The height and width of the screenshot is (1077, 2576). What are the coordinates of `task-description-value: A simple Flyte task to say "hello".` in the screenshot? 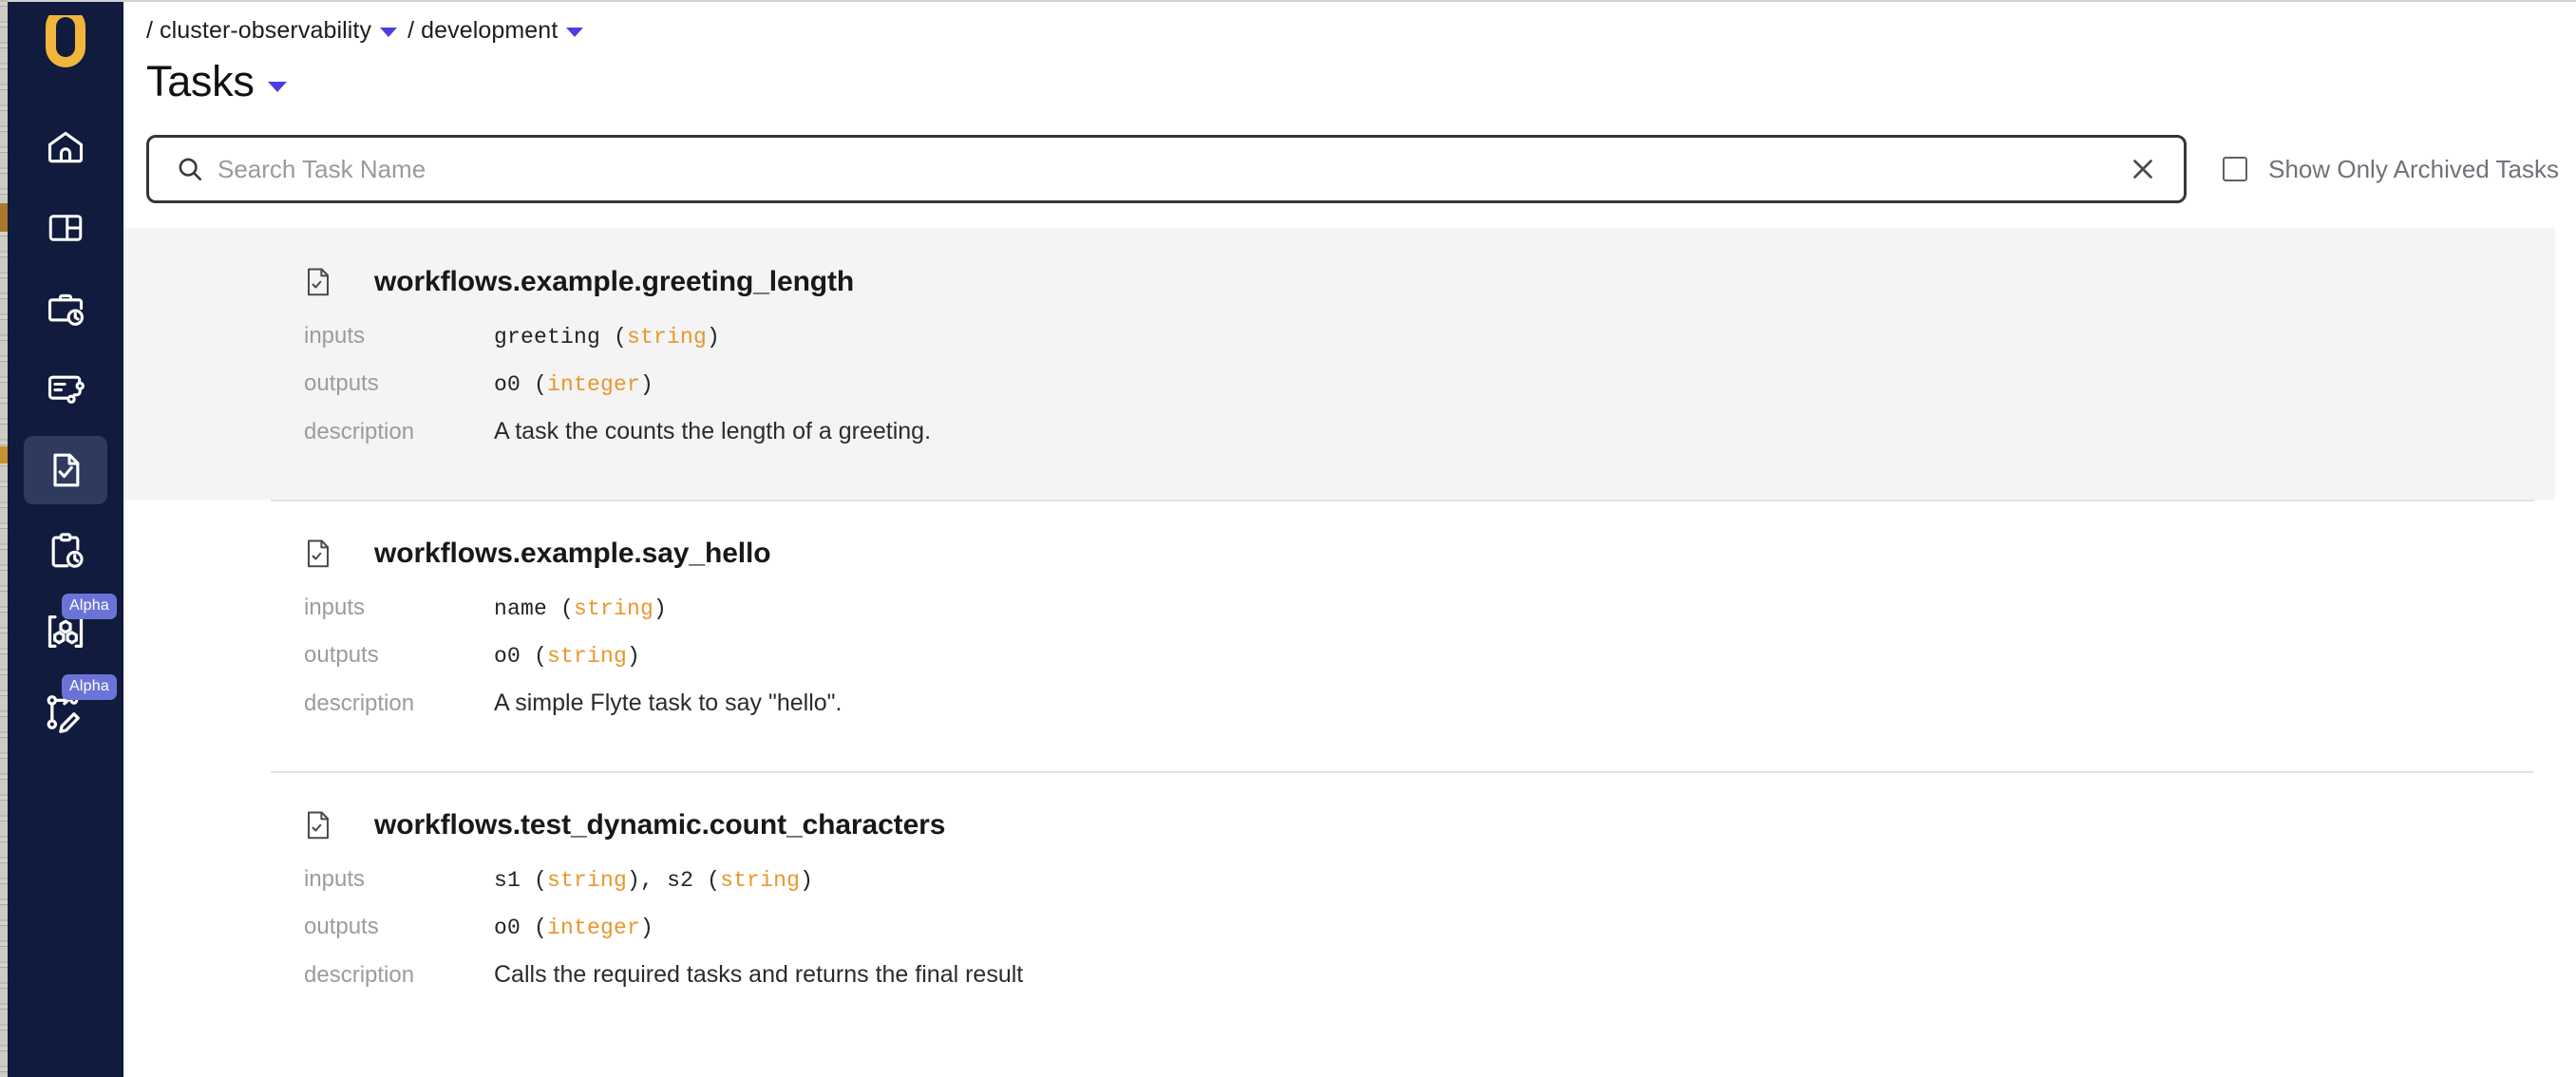 It's located at (668, 703).